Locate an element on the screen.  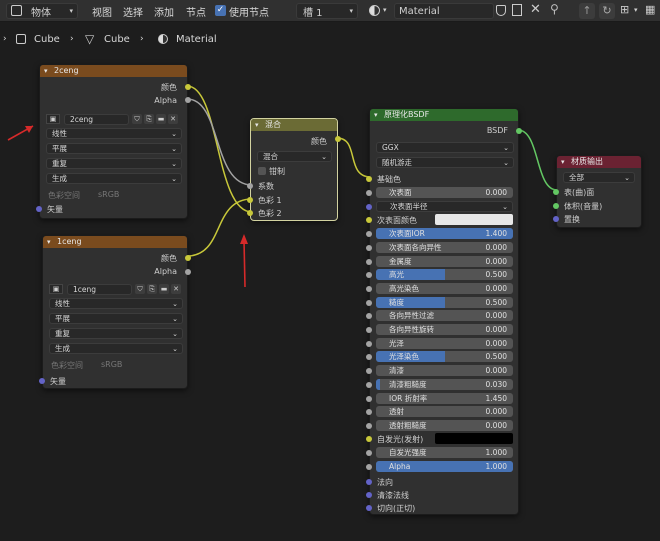
input-color2-socket is located at coordinates (250, 213).